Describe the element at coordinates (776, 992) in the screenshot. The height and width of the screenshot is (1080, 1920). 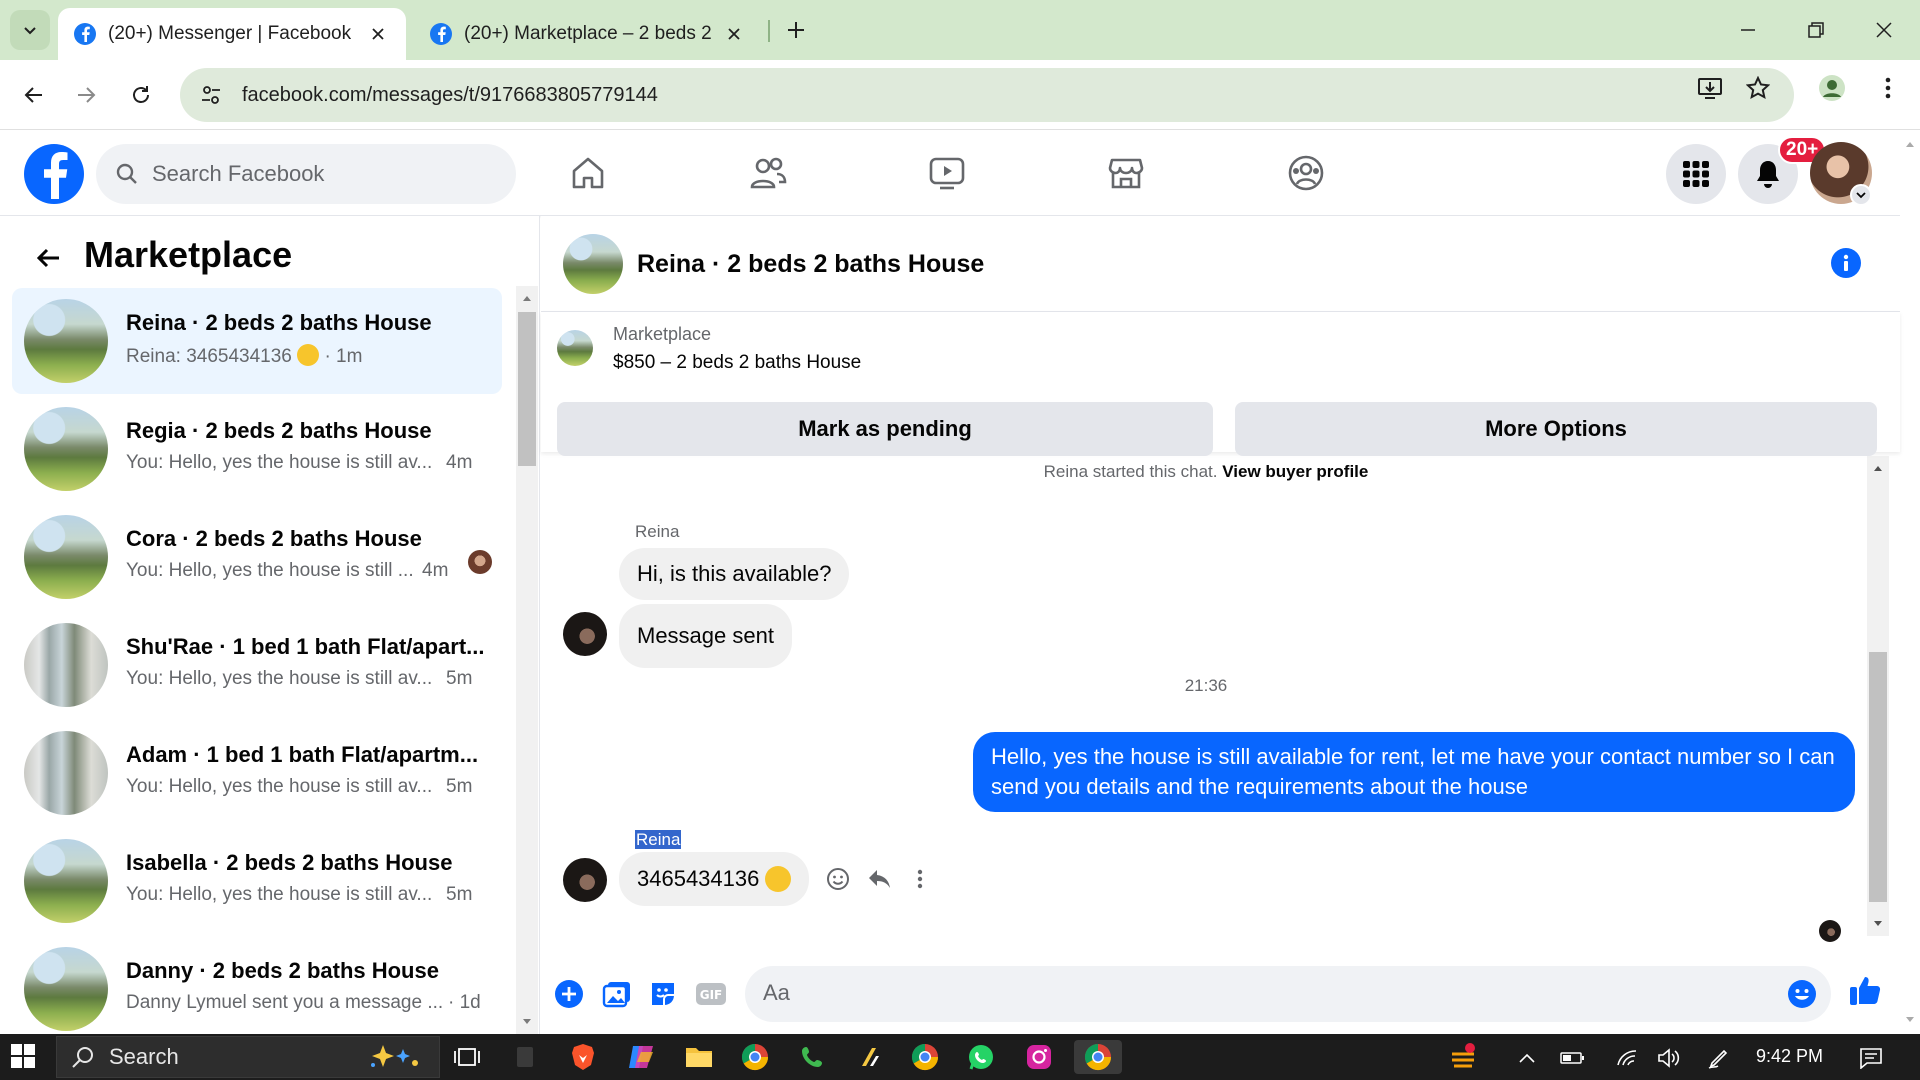
I see `message-input-placeholder: Aa` at that location.